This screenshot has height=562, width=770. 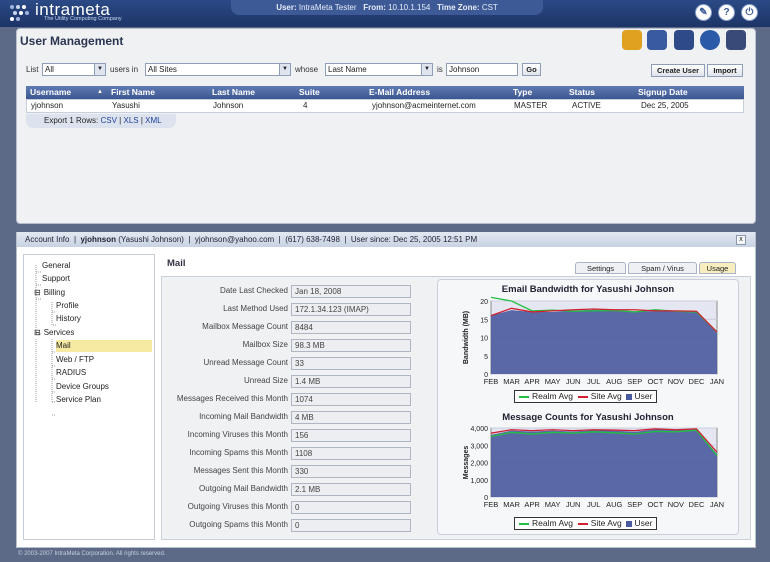 What do you see at coordinates (573, 504) in the screenshot?
I see `x-tick-label: JUN` at bounding box center [573, 504].